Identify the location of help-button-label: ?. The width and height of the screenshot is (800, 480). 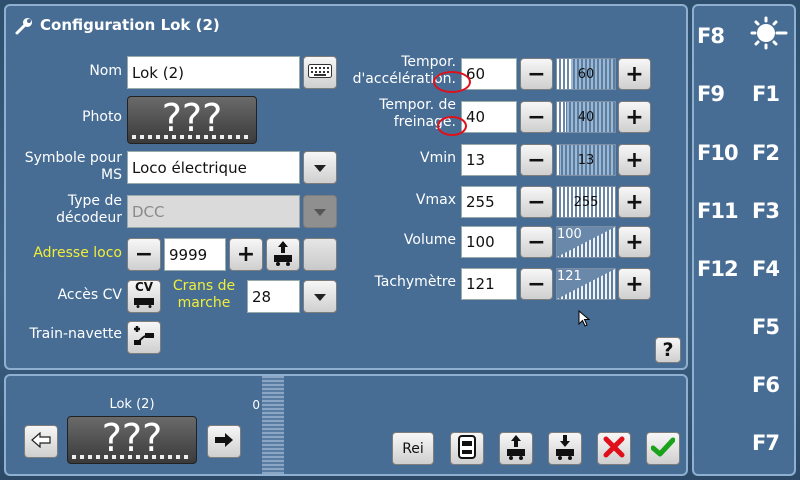
(668, 350).